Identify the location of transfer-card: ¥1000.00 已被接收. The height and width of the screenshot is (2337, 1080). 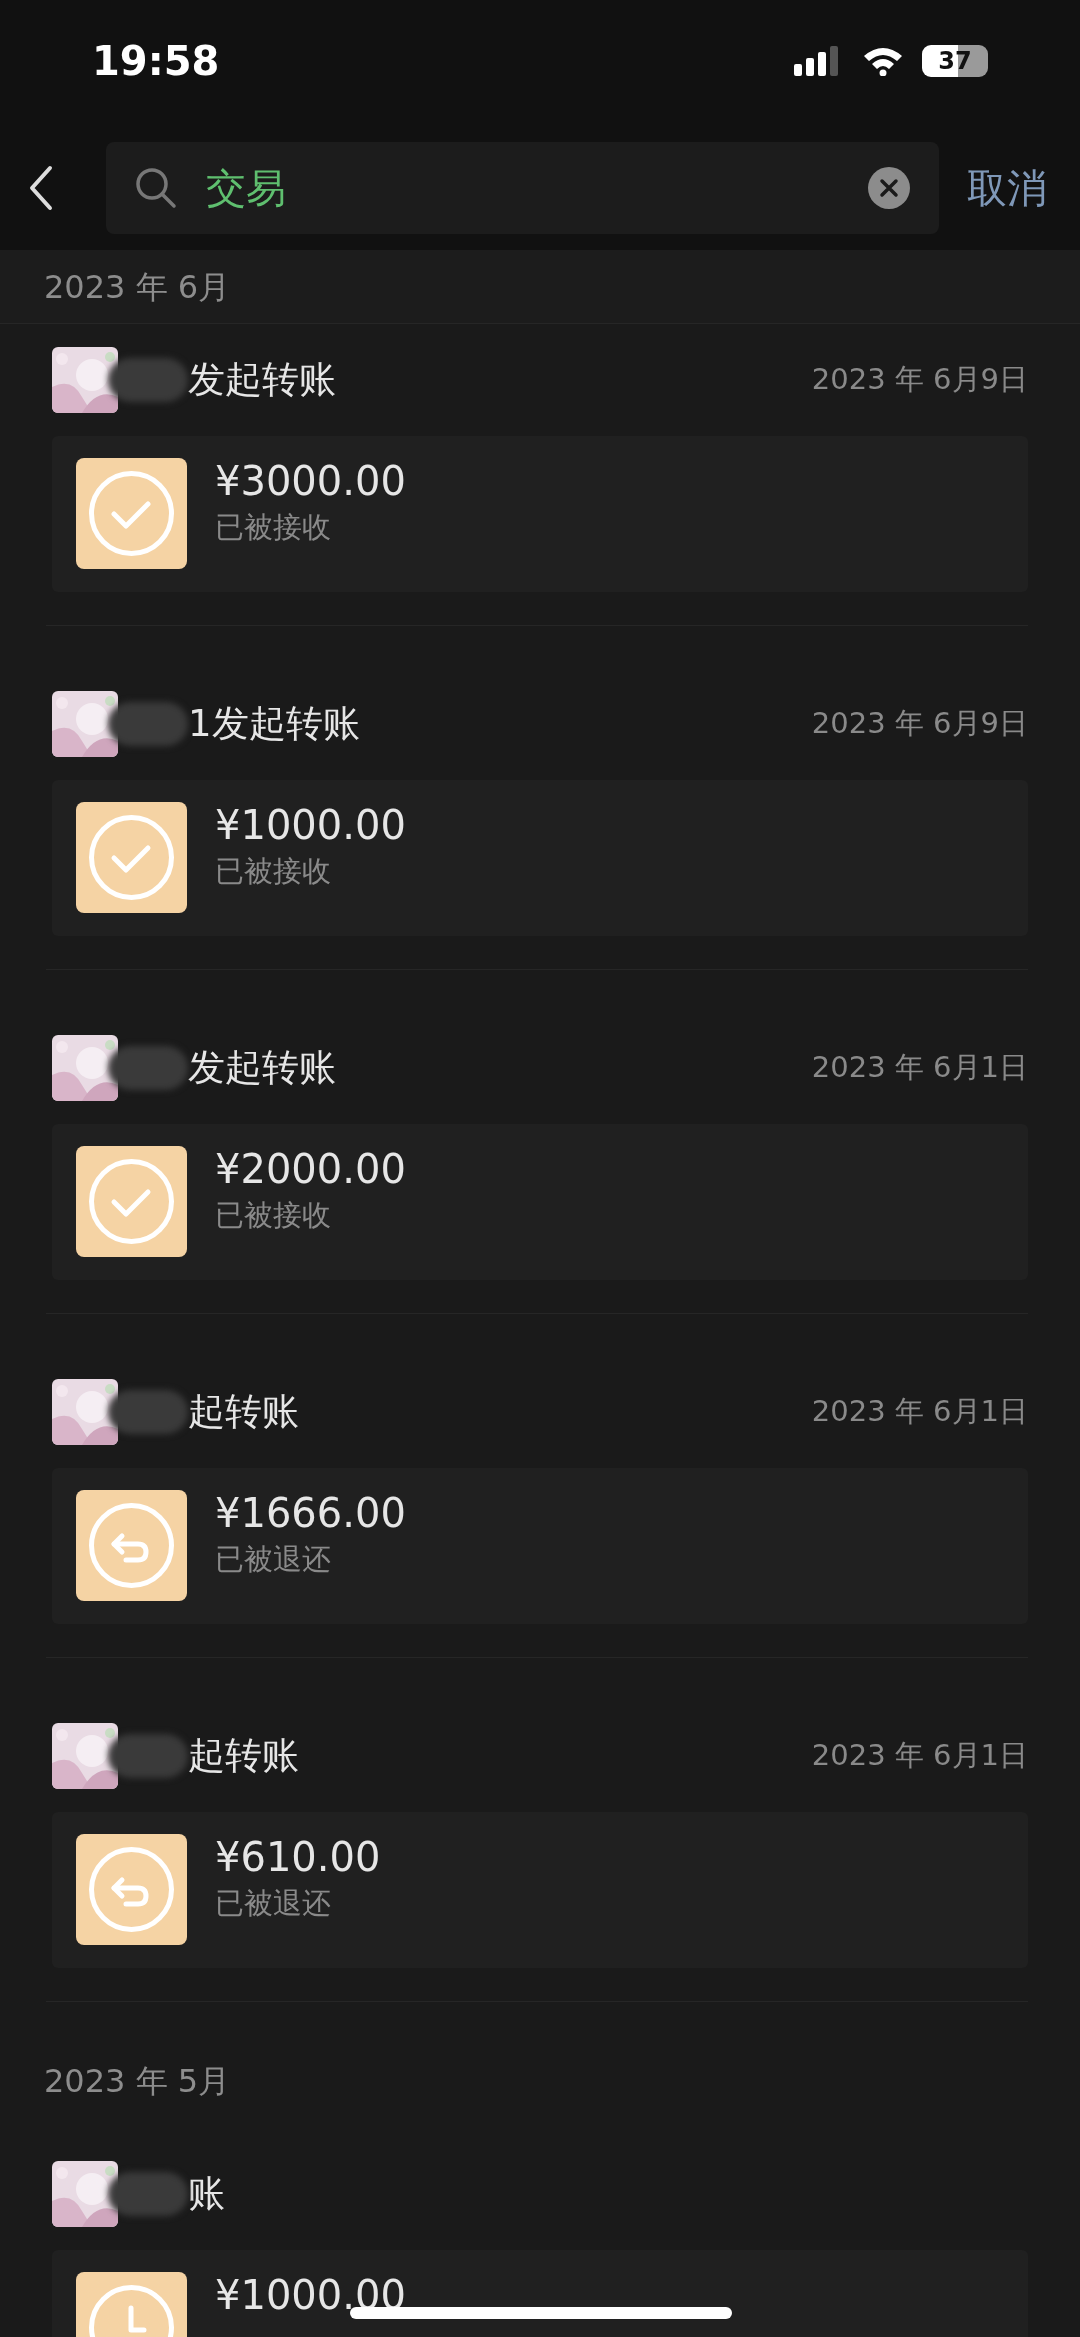
(540, 858).